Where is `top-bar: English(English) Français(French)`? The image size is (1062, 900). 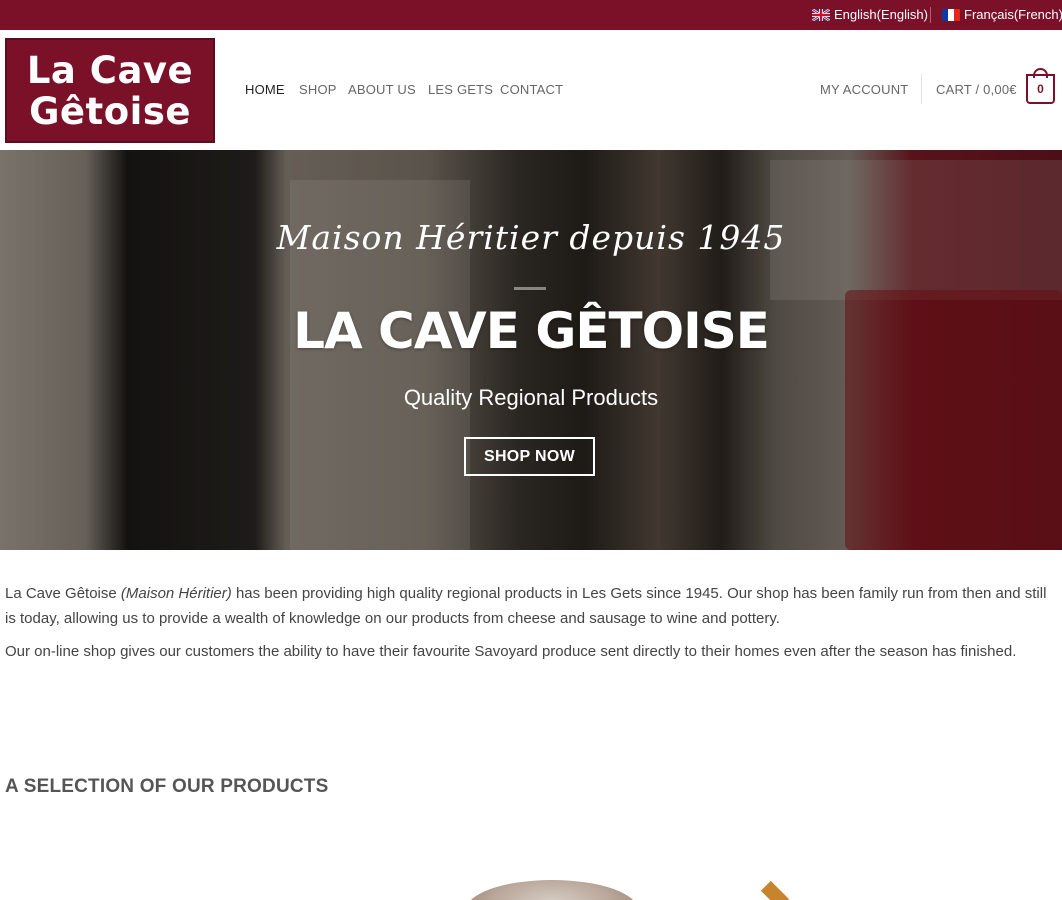 top-bar: English(English) Français(French) is located at coordinates (531, 15).